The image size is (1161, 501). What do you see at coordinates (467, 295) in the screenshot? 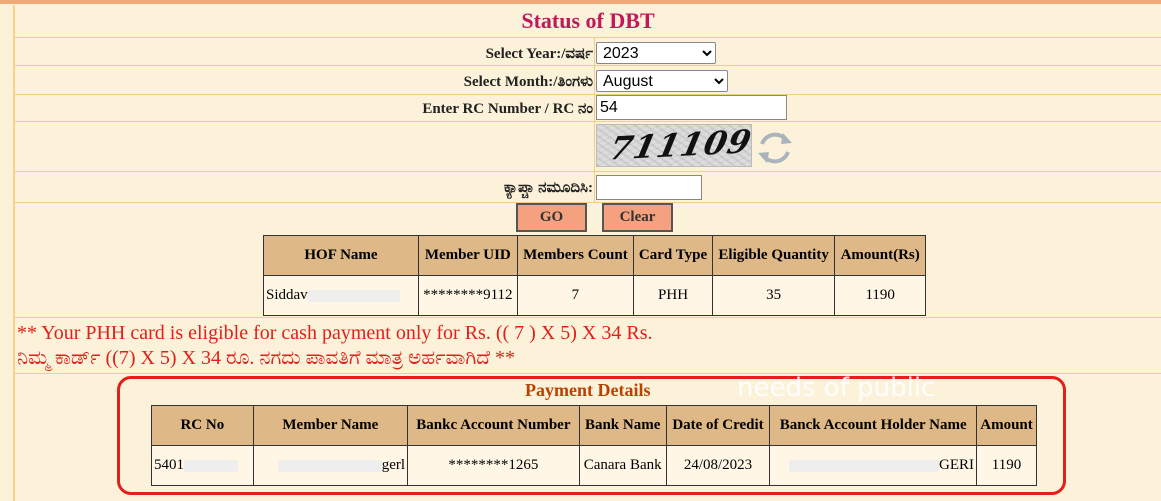
I see `member-uid-cell: ********9112` at bounding box center [467, 295].